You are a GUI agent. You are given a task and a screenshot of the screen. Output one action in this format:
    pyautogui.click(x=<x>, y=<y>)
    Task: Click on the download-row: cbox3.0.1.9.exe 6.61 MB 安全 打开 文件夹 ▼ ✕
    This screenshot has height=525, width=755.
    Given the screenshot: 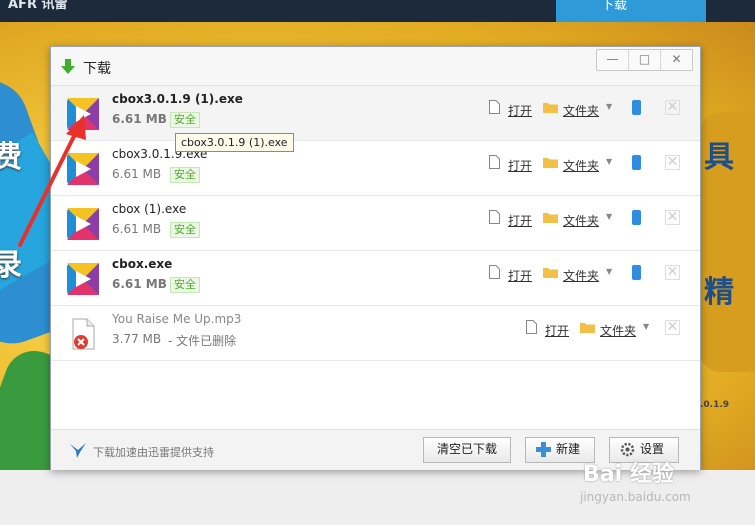 What is the action you would take?
    pyautogui.click(x=375, y=168)
    